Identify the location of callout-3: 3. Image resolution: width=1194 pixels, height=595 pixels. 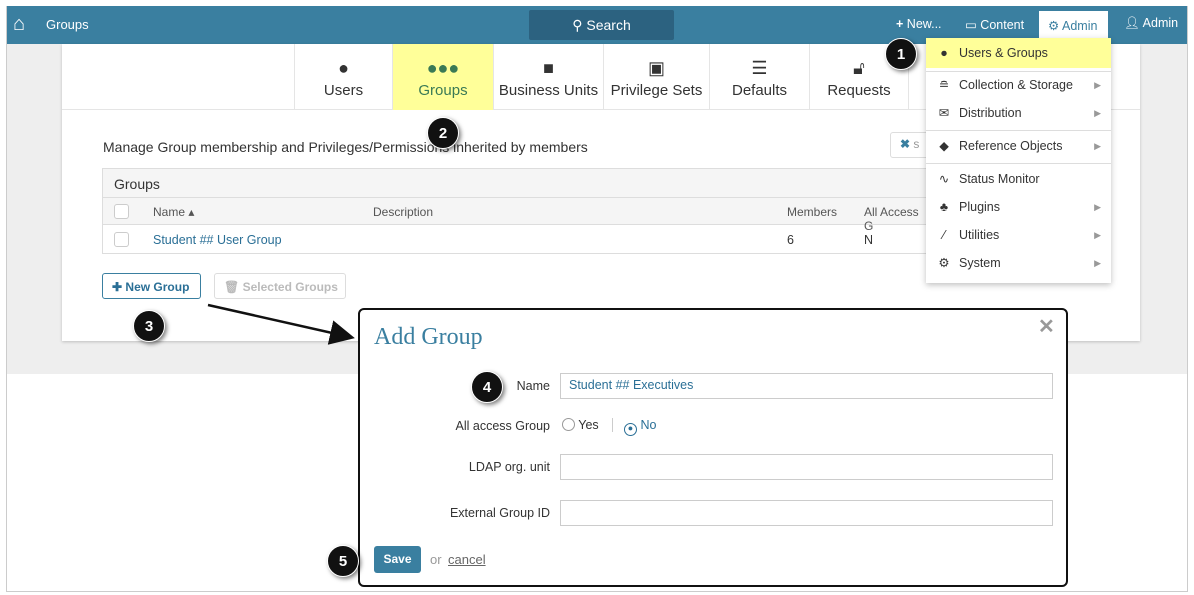
(149, 326).